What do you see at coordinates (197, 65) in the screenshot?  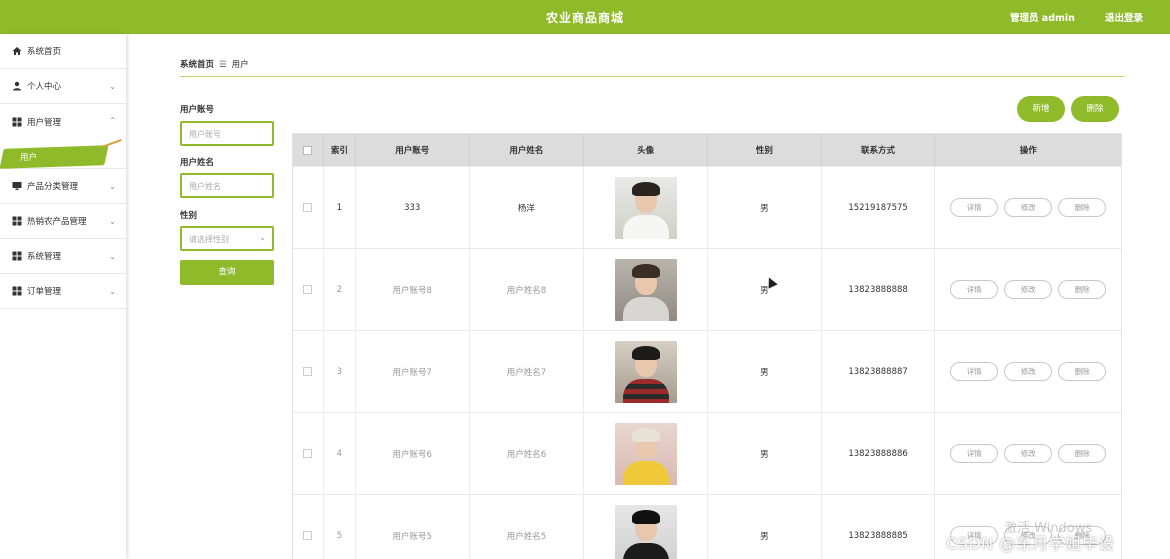 I see `breadcrumb-home: 系统首页` at bounding box center [197, 65].